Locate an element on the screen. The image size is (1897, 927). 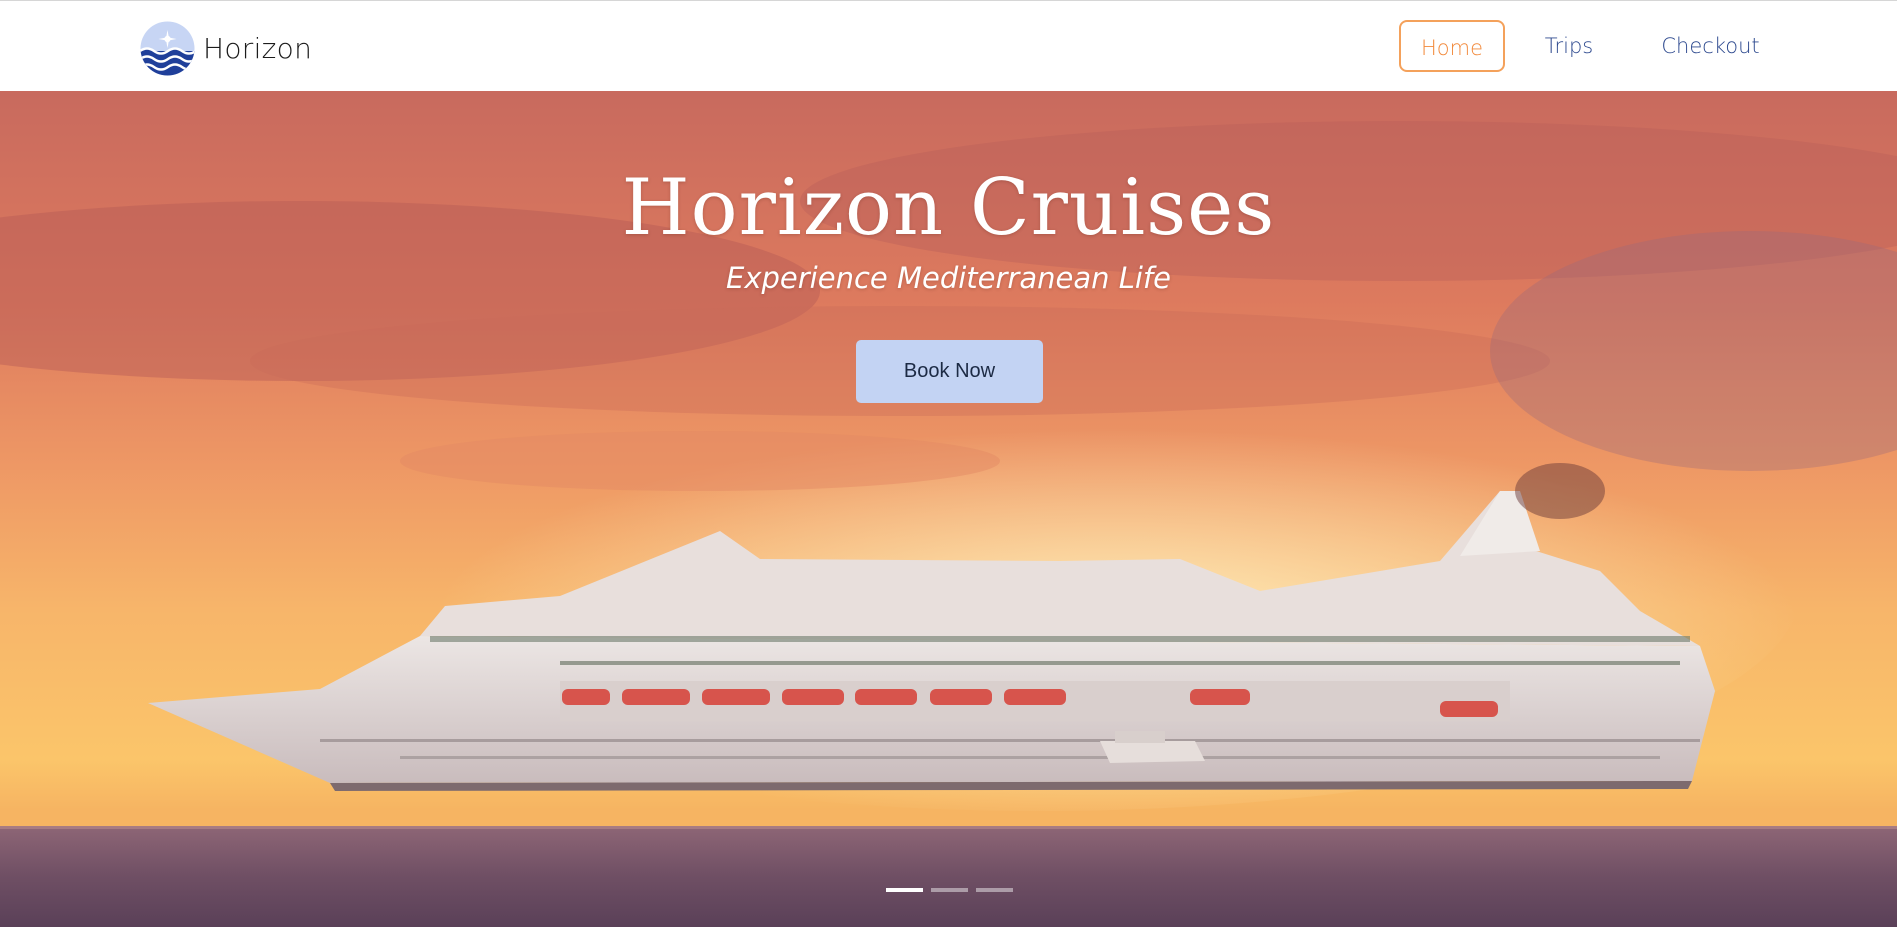
hero-subtitle: Experience Mediterranean Life is located at coordinates (948, 278).